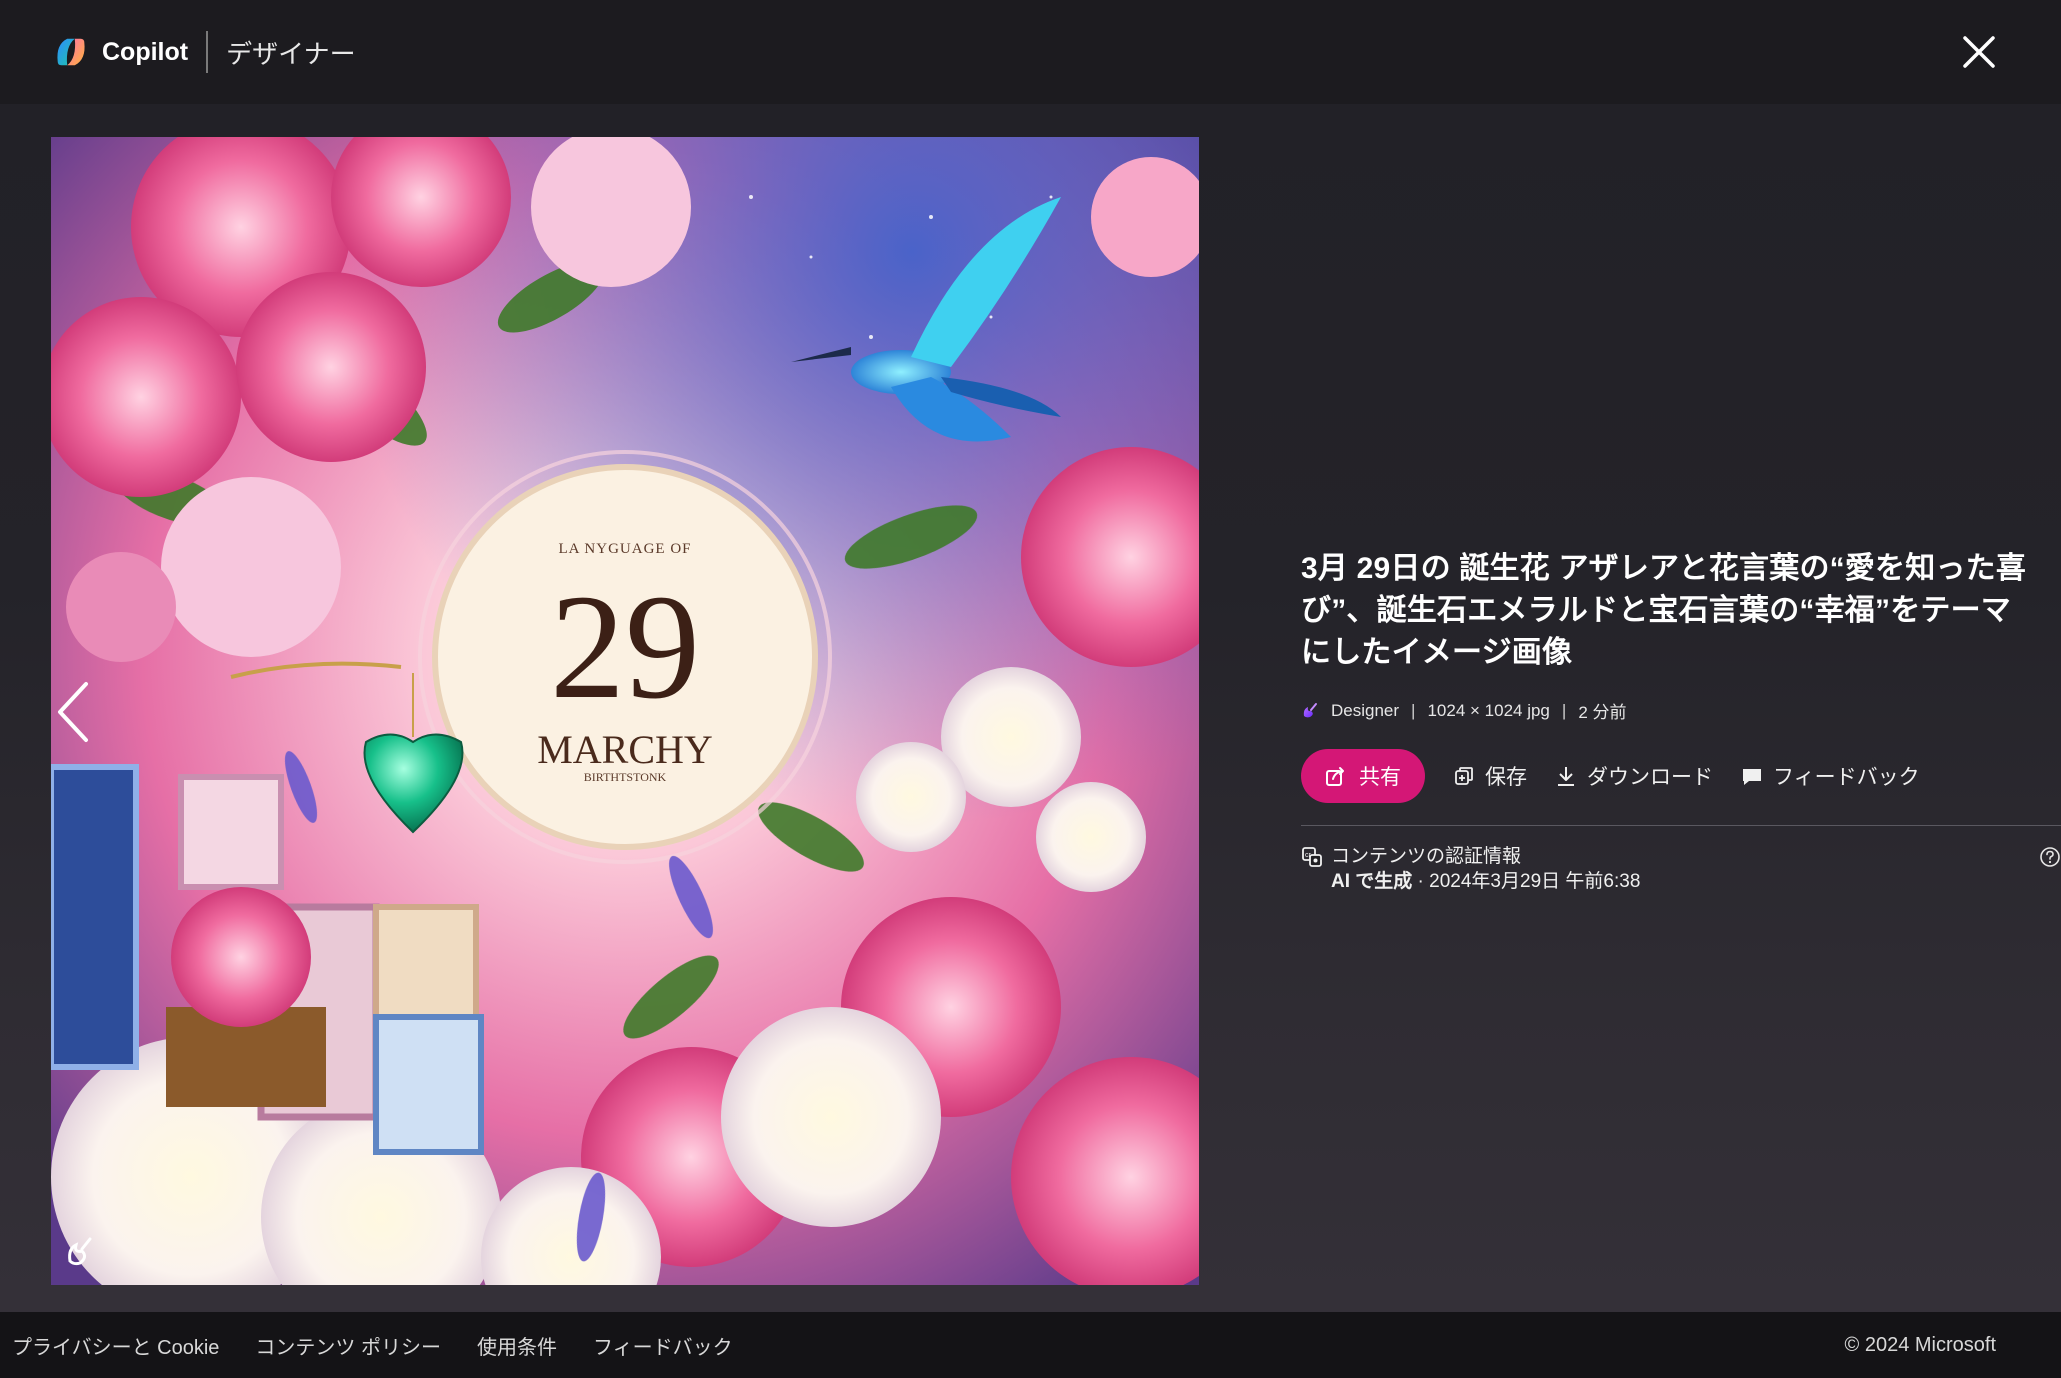 The height and width of the screenshot is (1378, 2061). I want to click on save-collection-icon, so click(1464, 776).